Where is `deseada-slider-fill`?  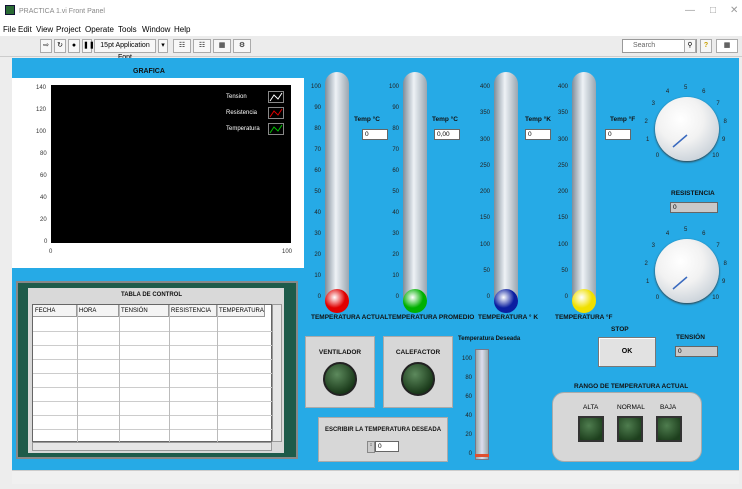 deseada-slider-fill is located at coordinates (482, 455).